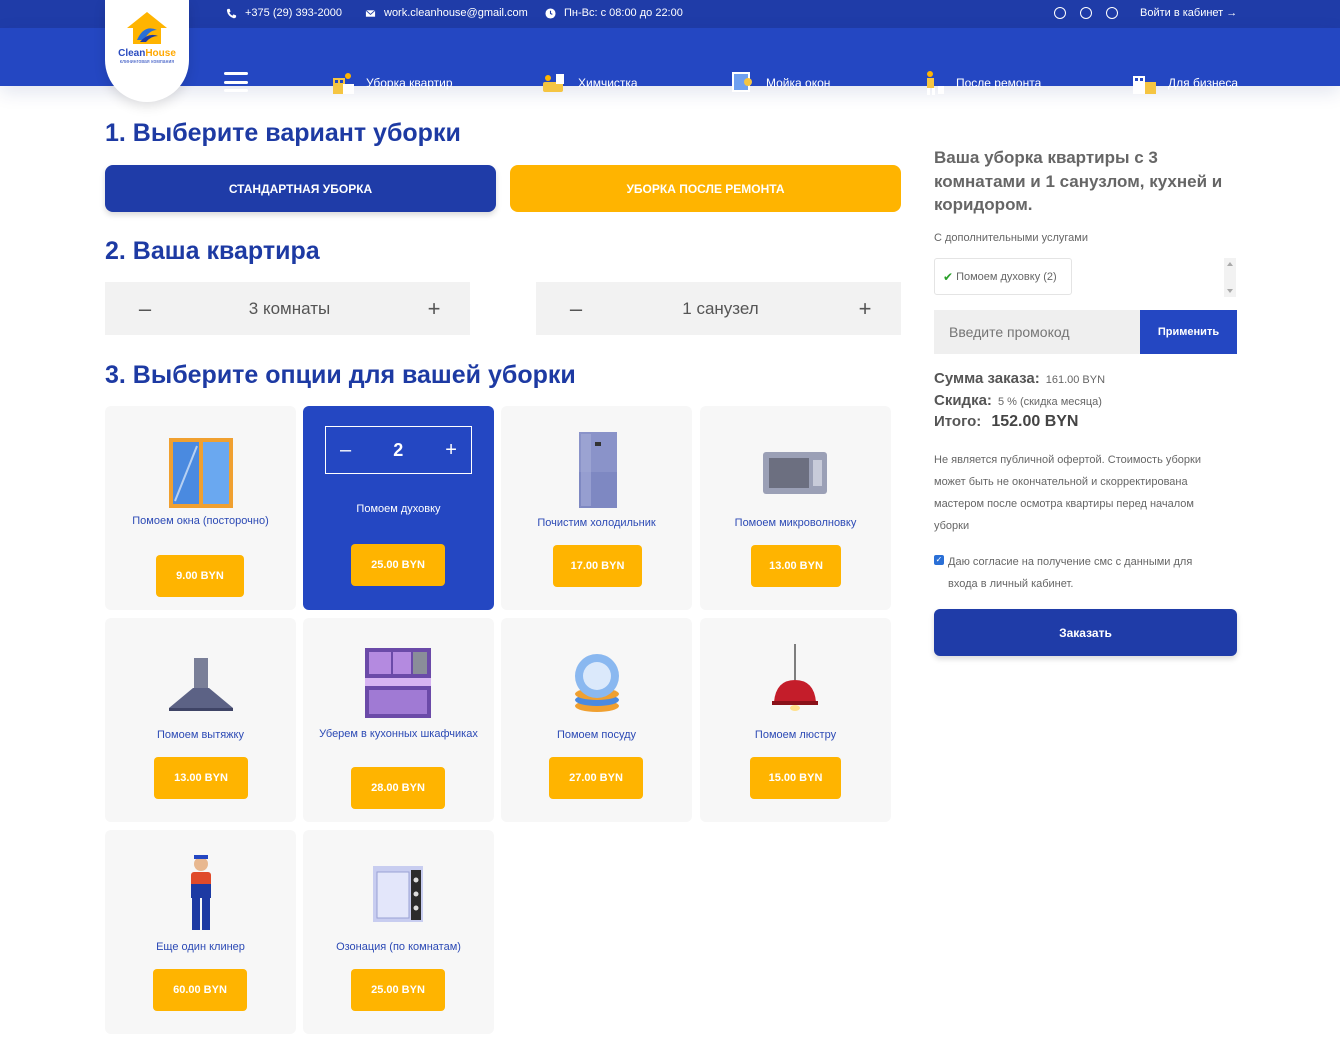 Image resolution: width=1340 pixels, height=1063 pixels. What do you see at coordinates (999, 83) in the screenshot?
I see `nav-label: После ремонта` at bounding box center [999, 83].